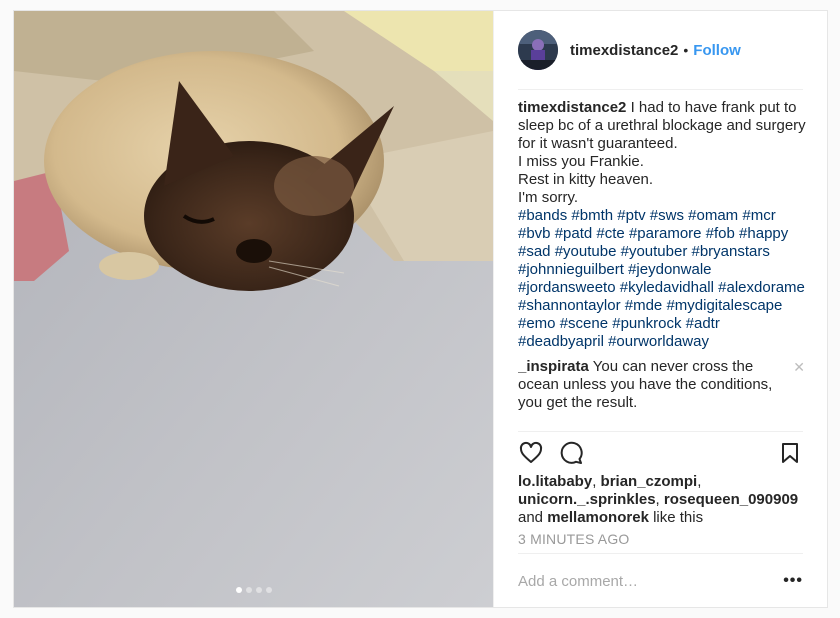 Image resolution: width=840 pixels, height=618 pixels. Describe the element at coordinates (555, 481) in the screenshot. I see `liker-username: lo.litababy` at that location.